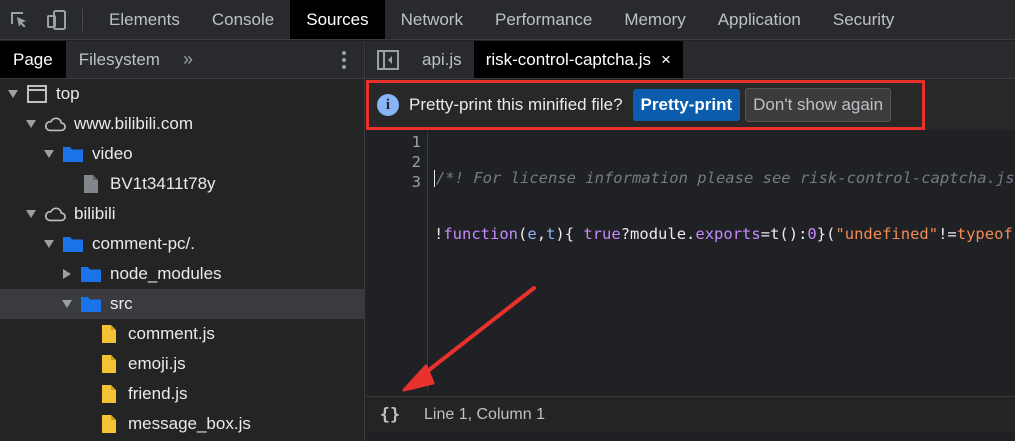 The image size is (1015, 441). What do you see at coordinates (658, 234) in the screenshot?
I see `code-token: module` at bounding box center [658, 234].